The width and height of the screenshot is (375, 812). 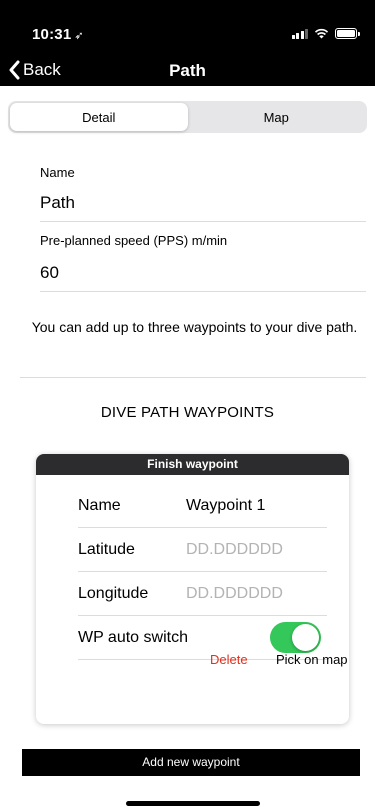 I want to click on section-title: DIVE PATH WAYPOINTS, so click(x=187, y=412).